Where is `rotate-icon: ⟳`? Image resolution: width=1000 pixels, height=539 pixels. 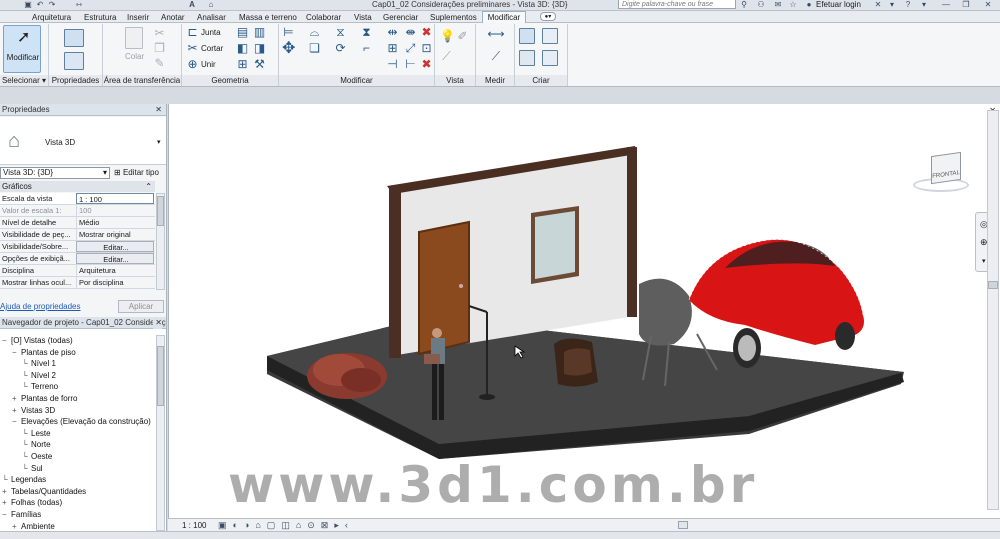 rotate-icon: ⟳ is located at coordinates (340, 48).